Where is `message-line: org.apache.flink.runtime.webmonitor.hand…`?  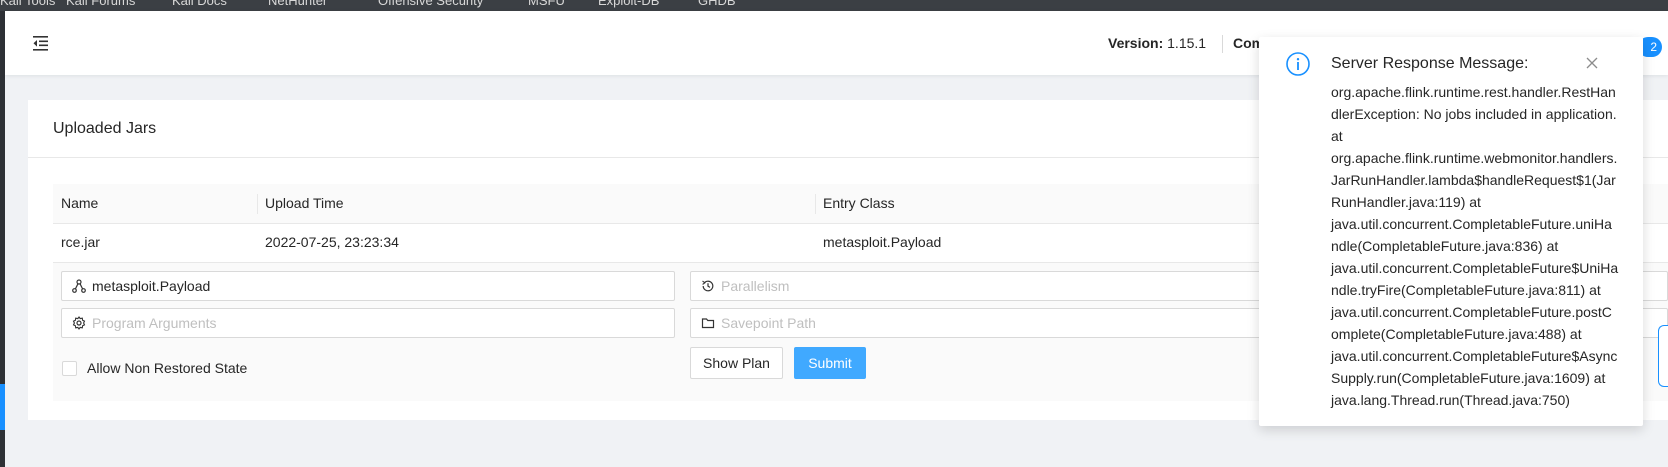 message-line: org.apache.flink.runtime.webmonitor.hand… is located at coordinates (1474, 158).